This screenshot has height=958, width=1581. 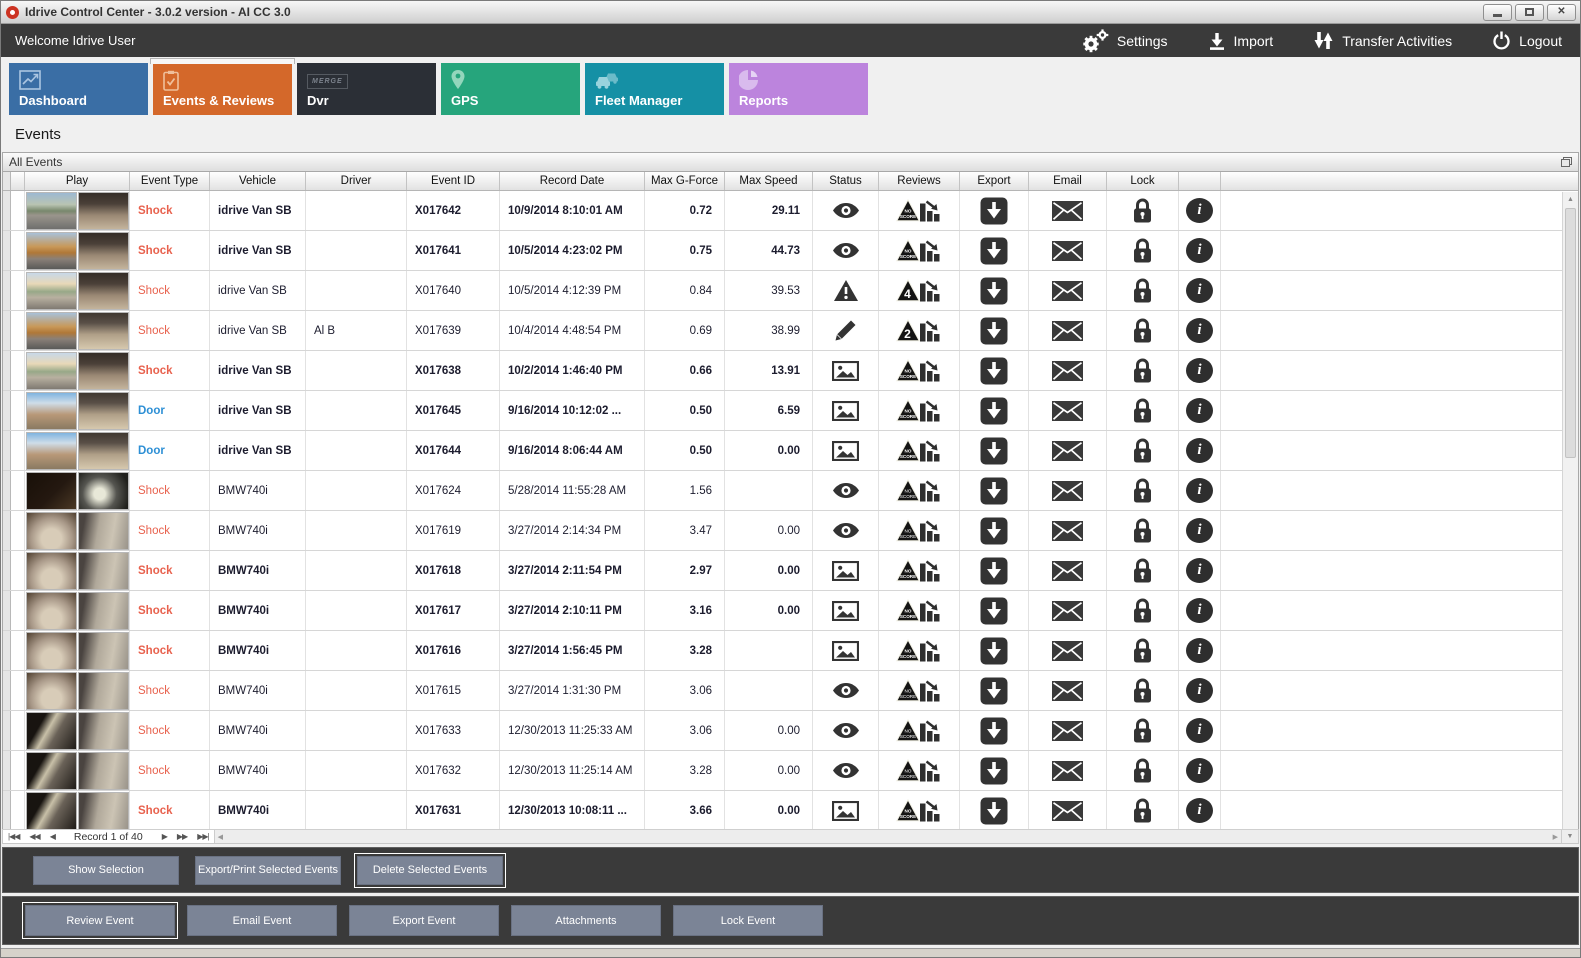 What do you see at coordinates (919, 330) in the screenshot?
I see `review-score-icon: 2` at bounding box center [919, 330].